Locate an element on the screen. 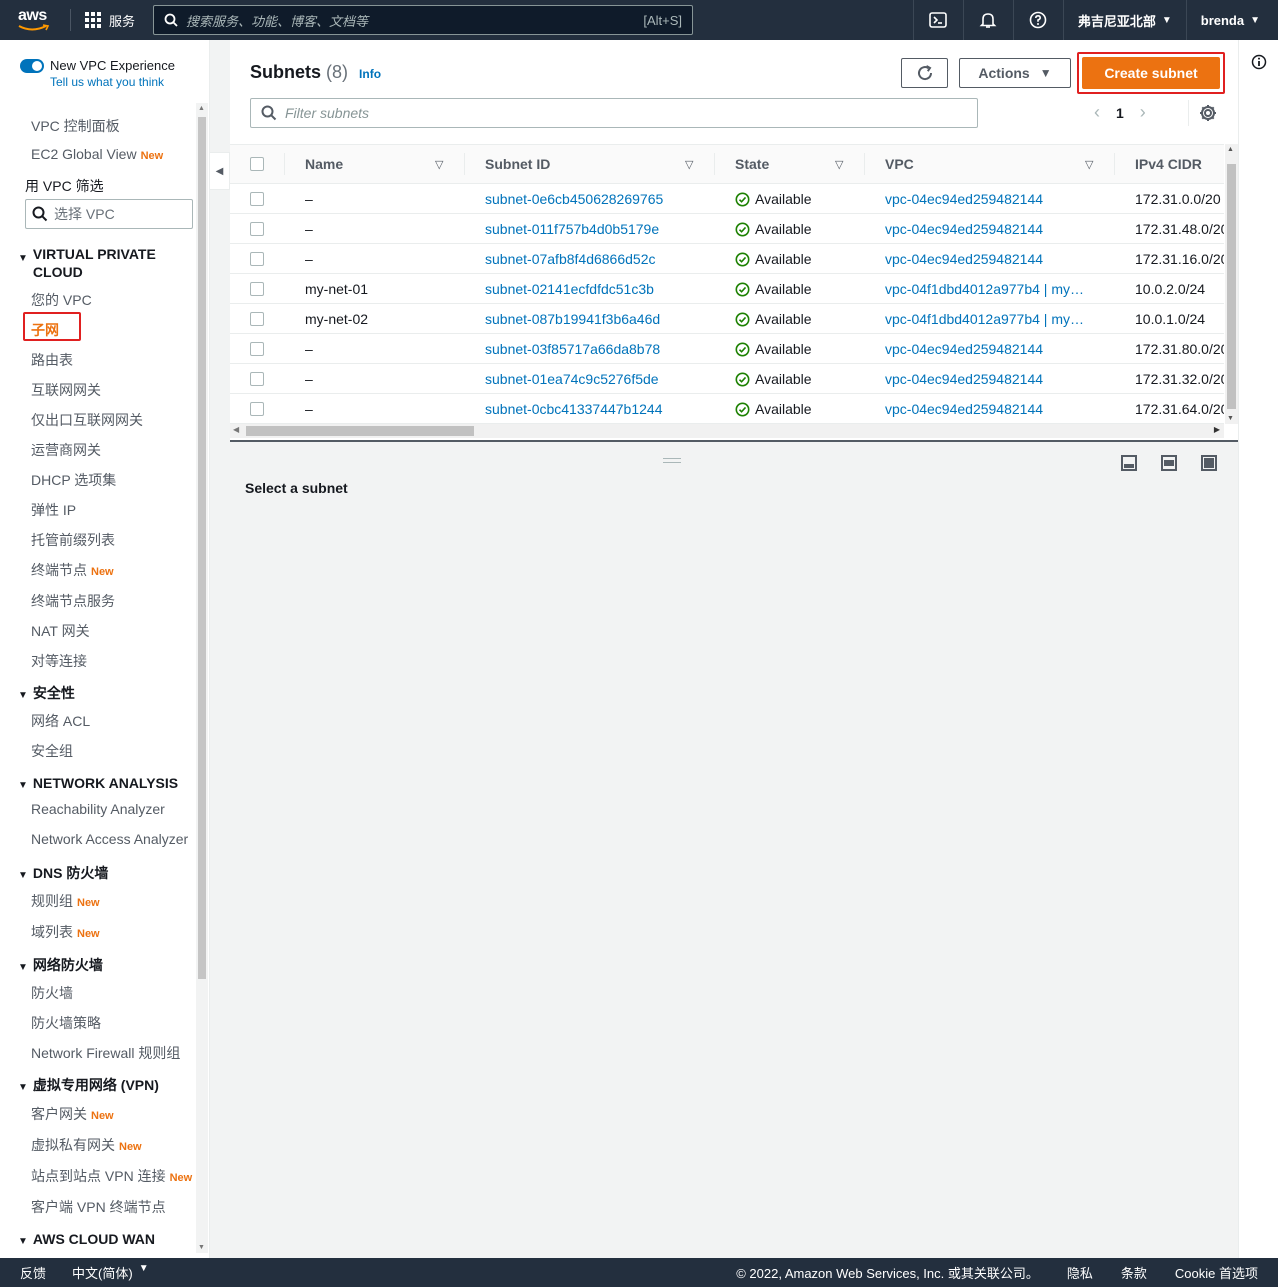 The height and width of the screenshot is (1287, 1278). sidebar-item-reachability-analyzer: Reachability Analyzer is located at coordinates (98, 809).